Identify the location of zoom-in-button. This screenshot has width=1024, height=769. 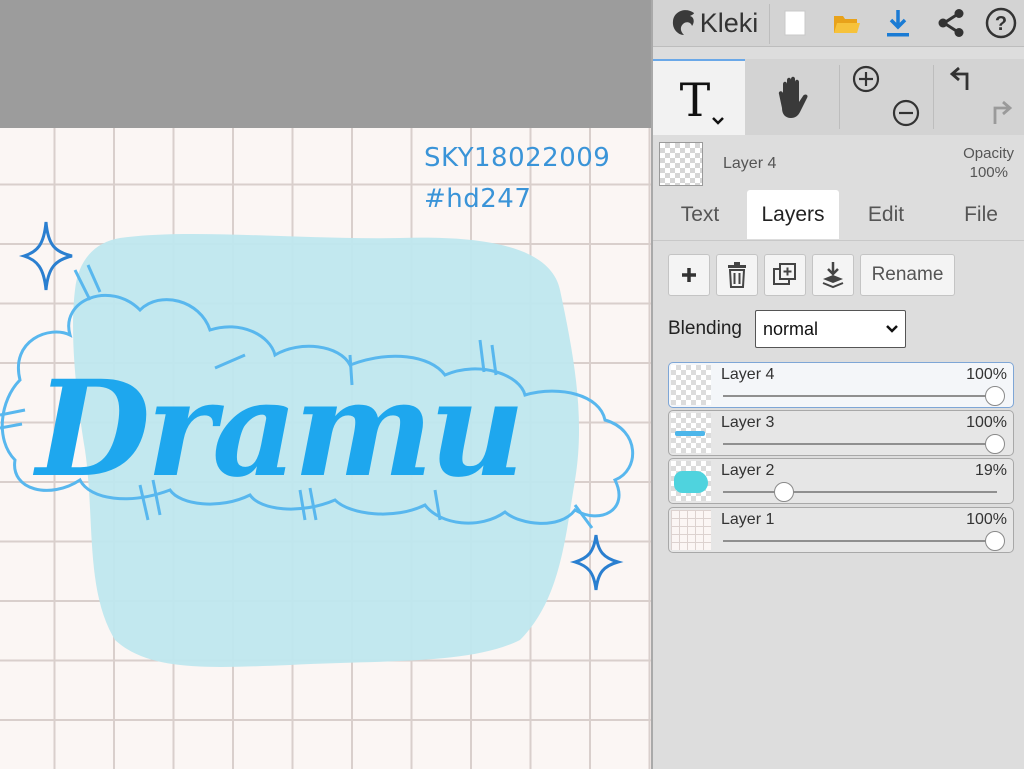
(866, 79).